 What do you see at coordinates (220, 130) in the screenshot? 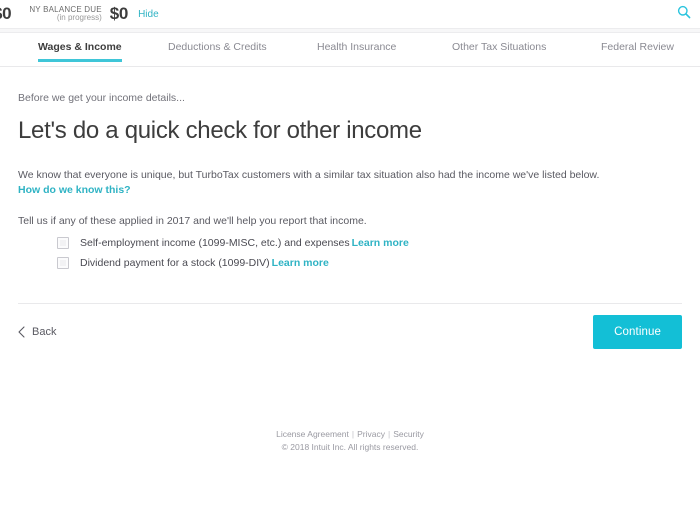
I see `page-title: Let's do a quick check for other income` at bounding box center [220, 130].